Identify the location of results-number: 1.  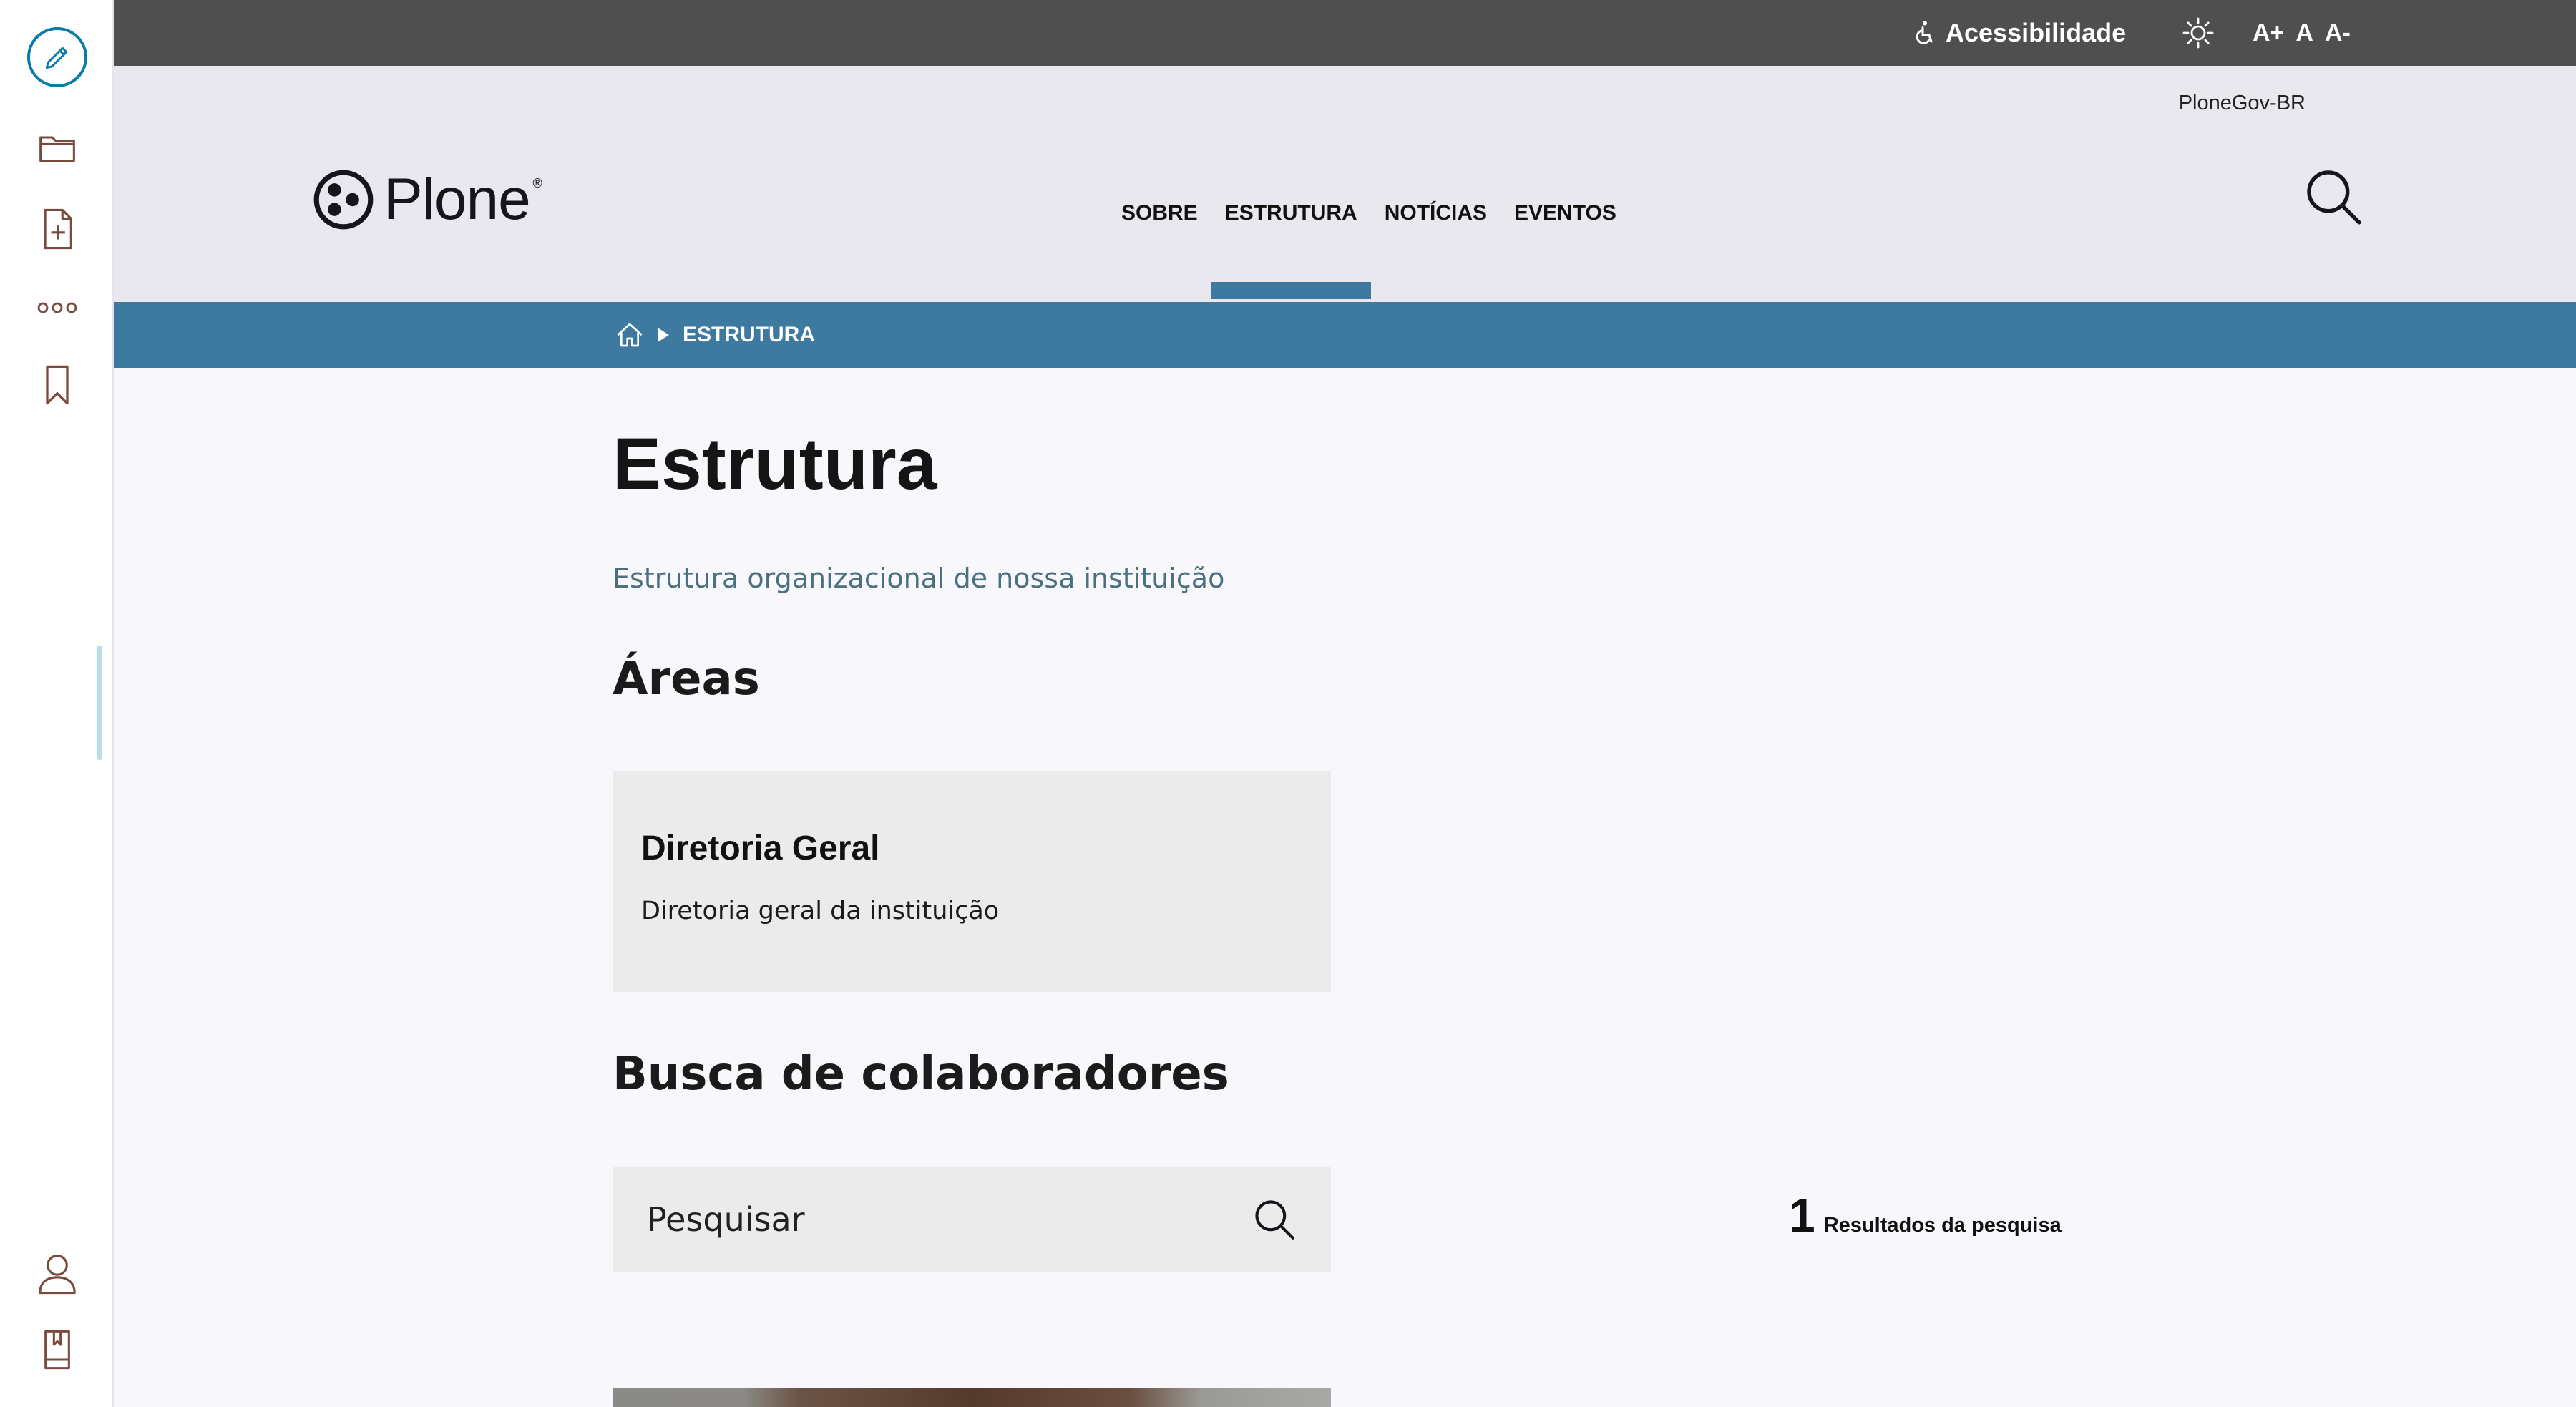
(1802, 1215).